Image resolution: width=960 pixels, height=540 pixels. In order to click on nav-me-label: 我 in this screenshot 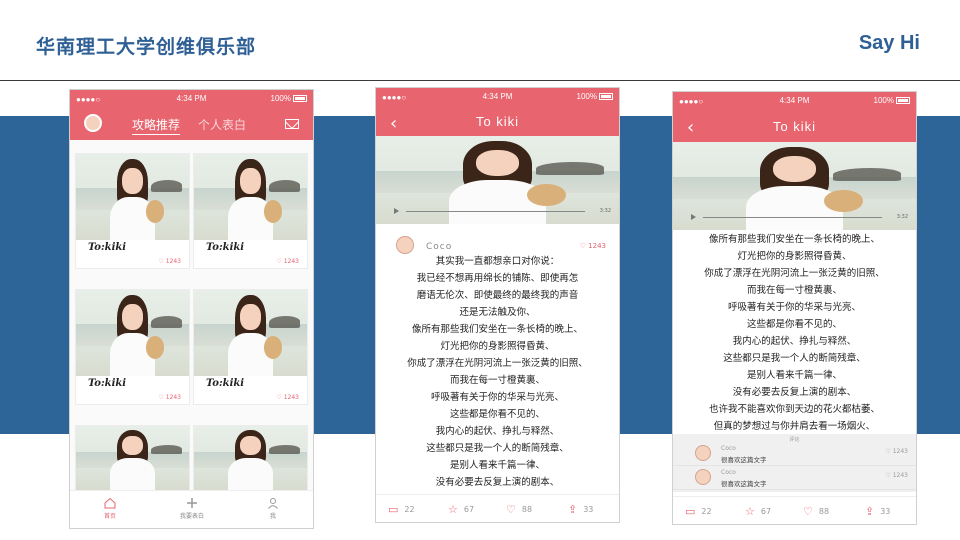, I will do `click(272, 516)`.